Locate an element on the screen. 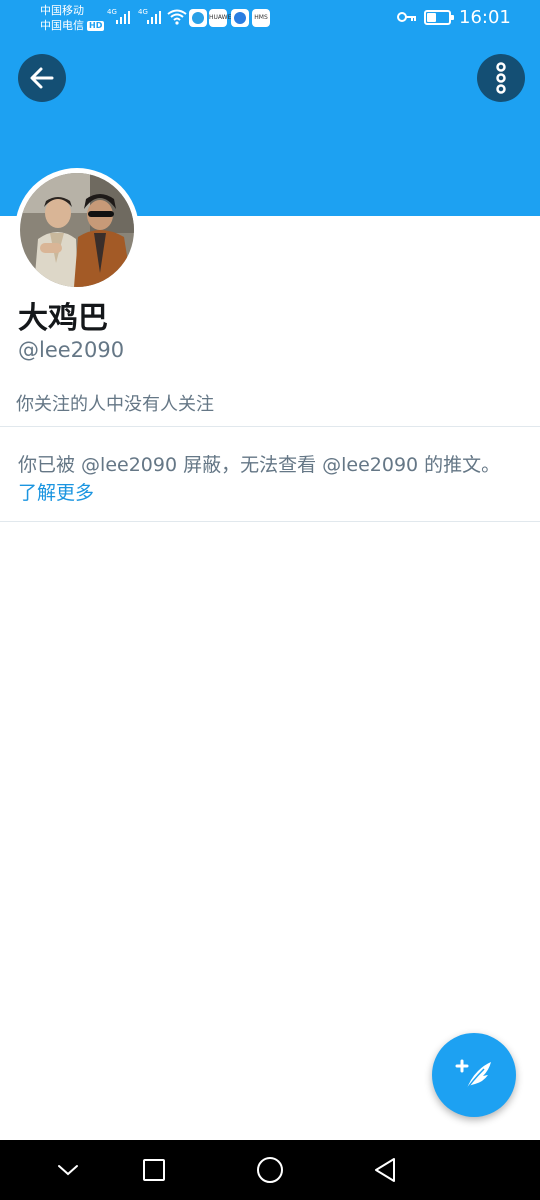  key-icon is located at coordinates (406, 17).